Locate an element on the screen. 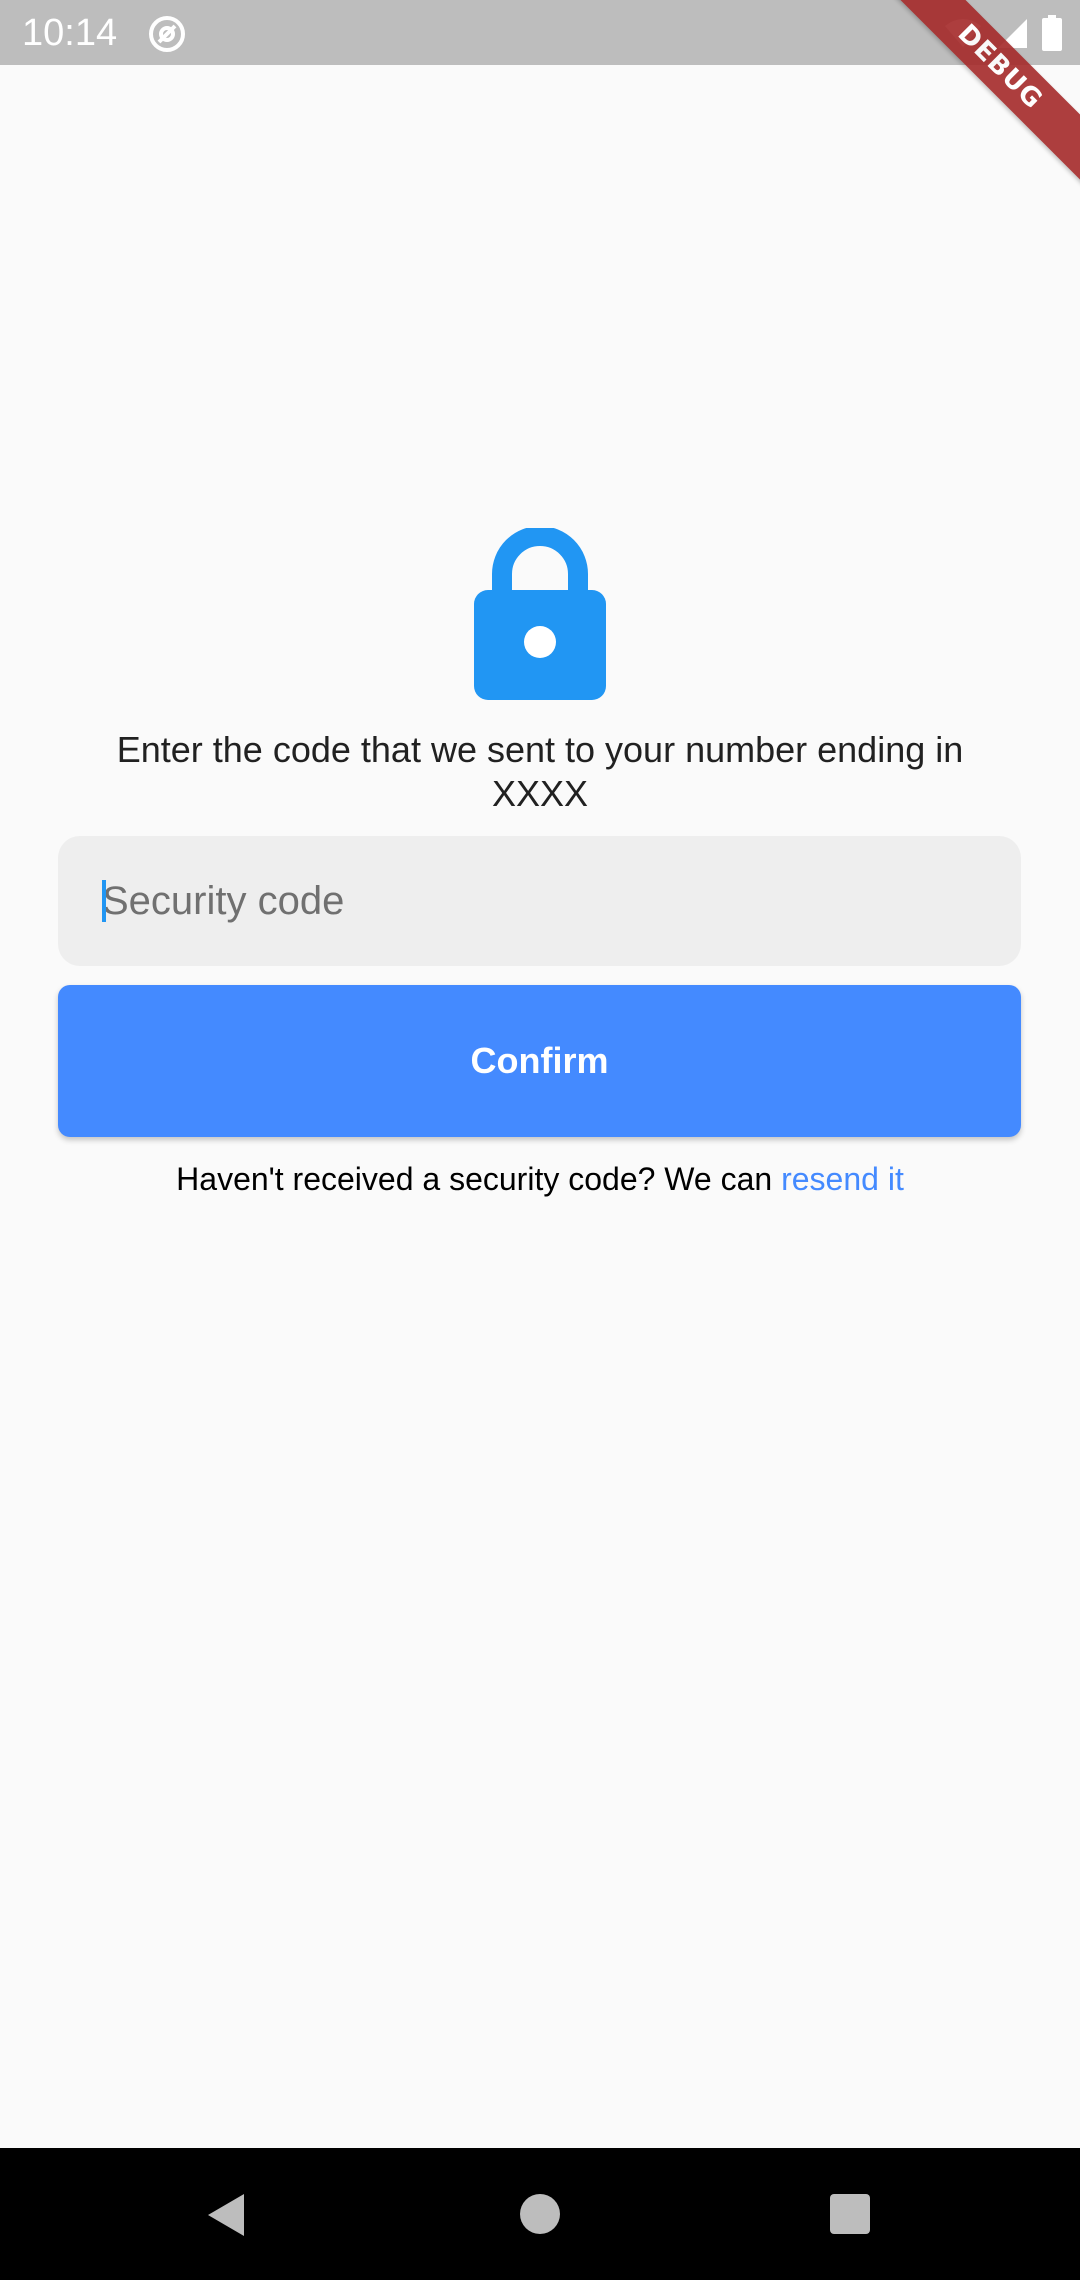 This screenshot has height=2280, width=1080. at-sign-icon is located at coordinates (167, 34).